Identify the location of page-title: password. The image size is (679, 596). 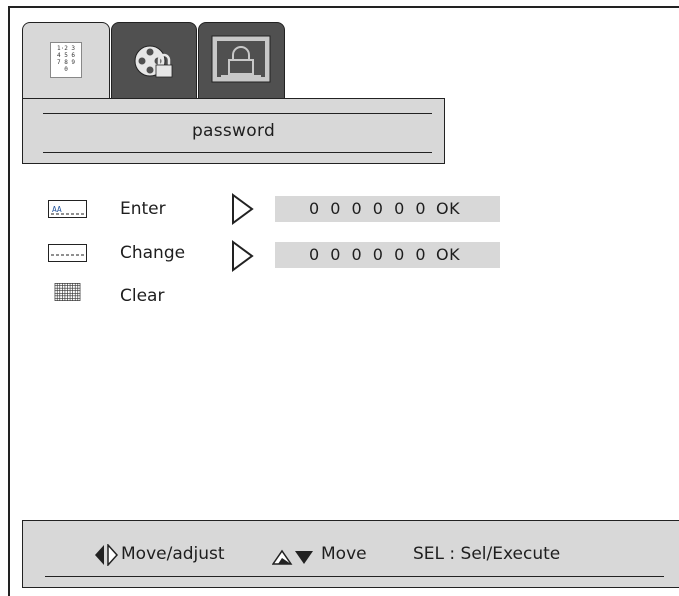
(233, 131).